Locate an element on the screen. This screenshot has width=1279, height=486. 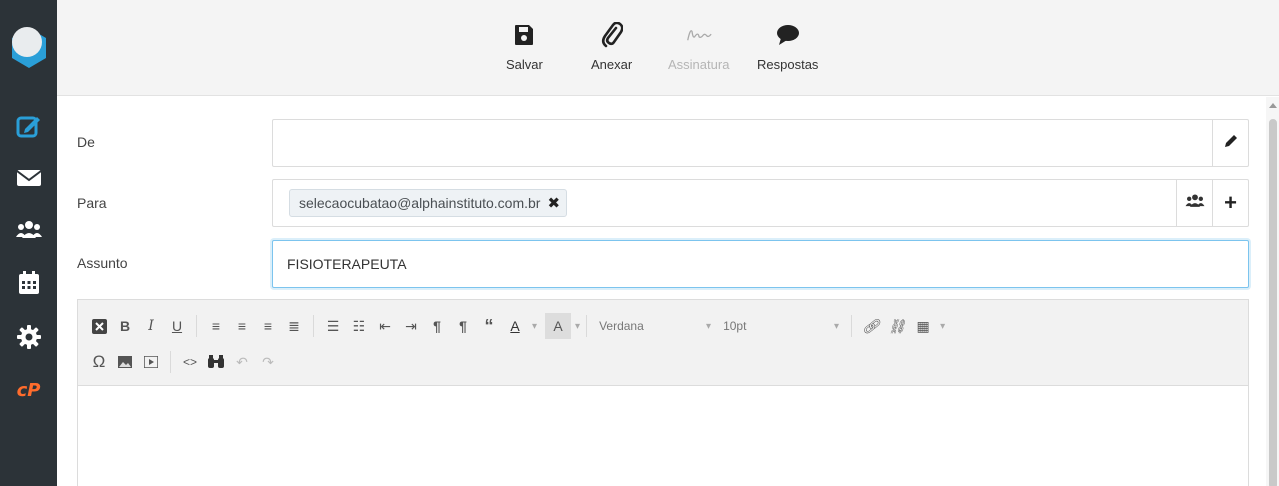
add-recipient-button: + is located at coordinates (1230, 203).